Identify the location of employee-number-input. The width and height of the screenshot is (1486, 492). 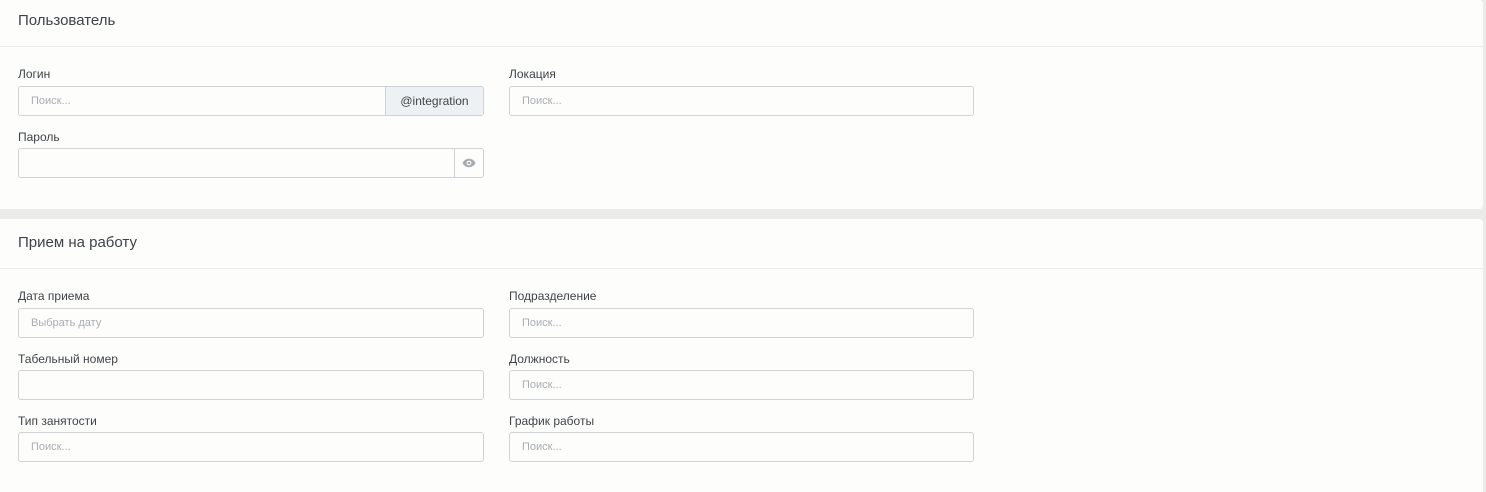
(251, 385).